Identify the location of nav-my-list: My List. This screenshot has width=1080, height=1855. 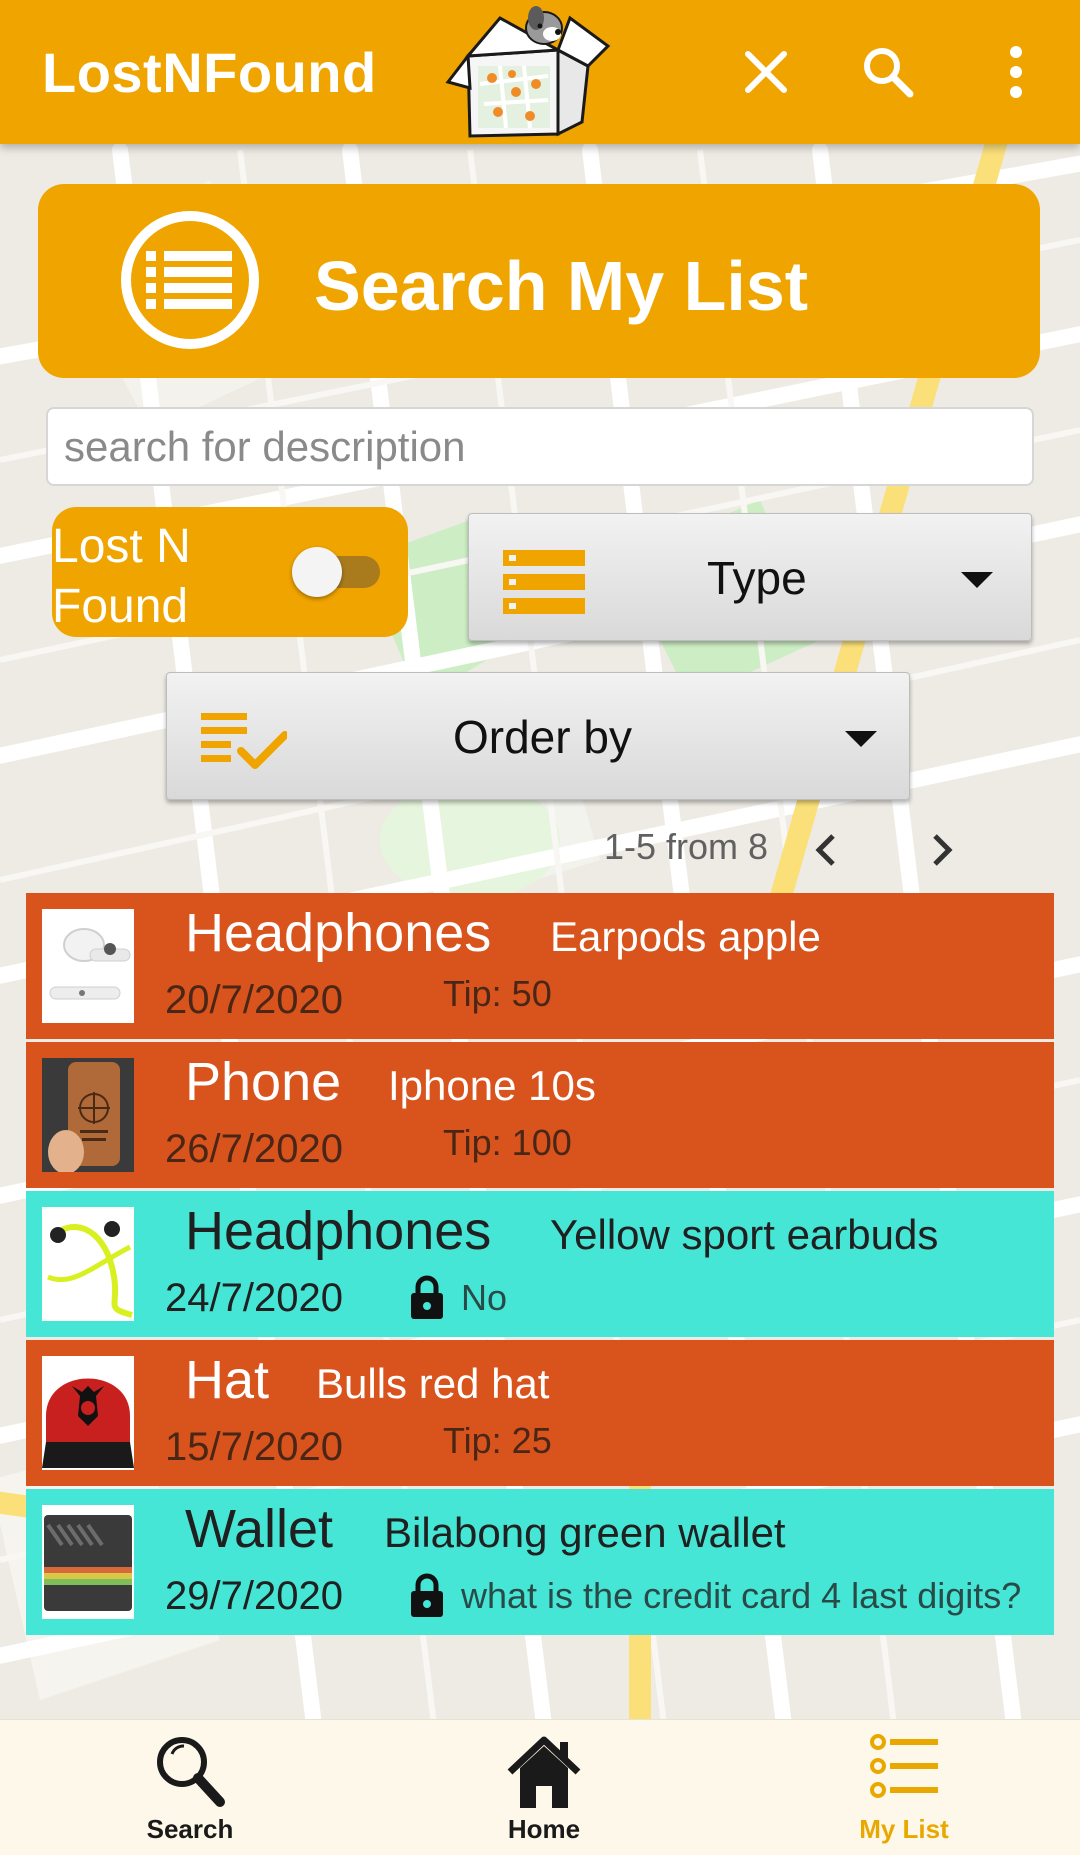
(904, 1787).